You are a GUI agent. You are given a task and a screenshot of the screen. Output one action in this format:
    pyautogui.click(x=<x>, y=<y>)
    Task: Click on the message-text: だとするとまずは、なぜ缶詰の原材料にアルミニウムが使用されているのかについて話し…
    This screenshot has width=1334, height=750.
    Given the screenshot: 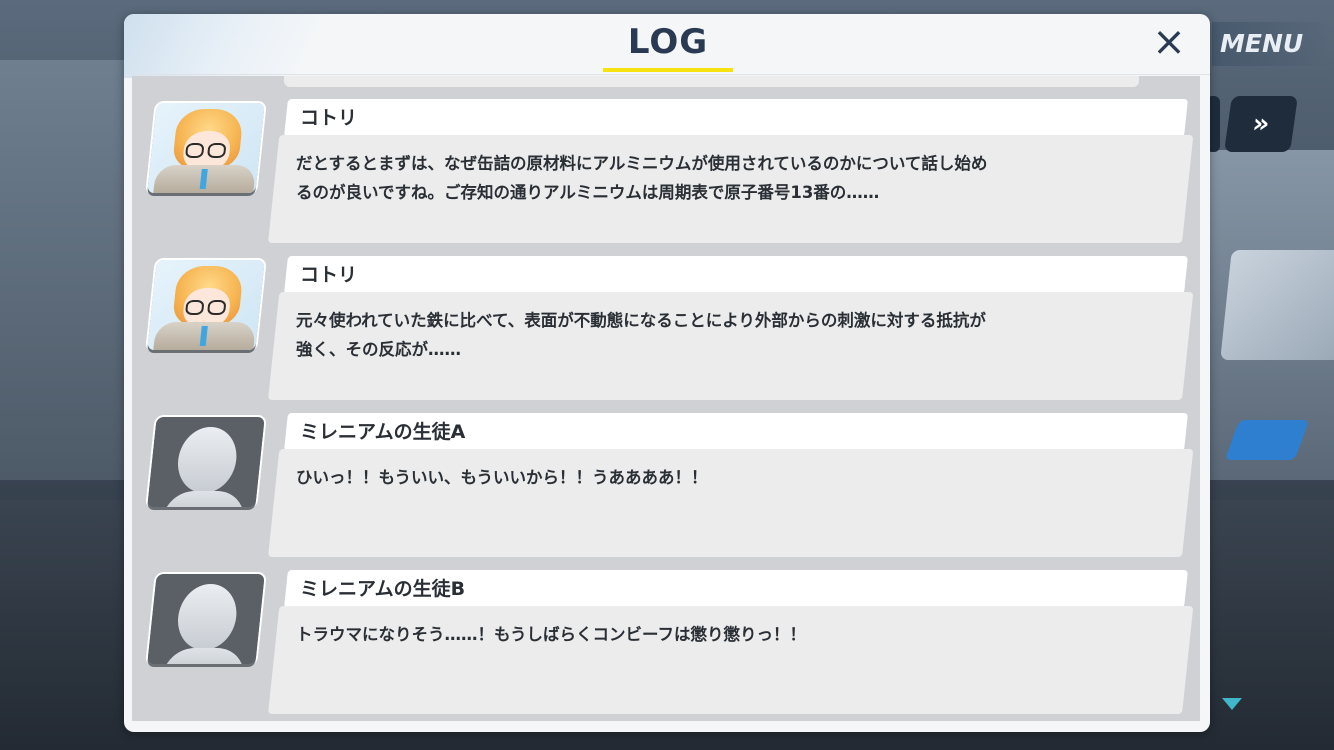 What is the action you would take?
    pyautogui.click(x=642, y=178)
    